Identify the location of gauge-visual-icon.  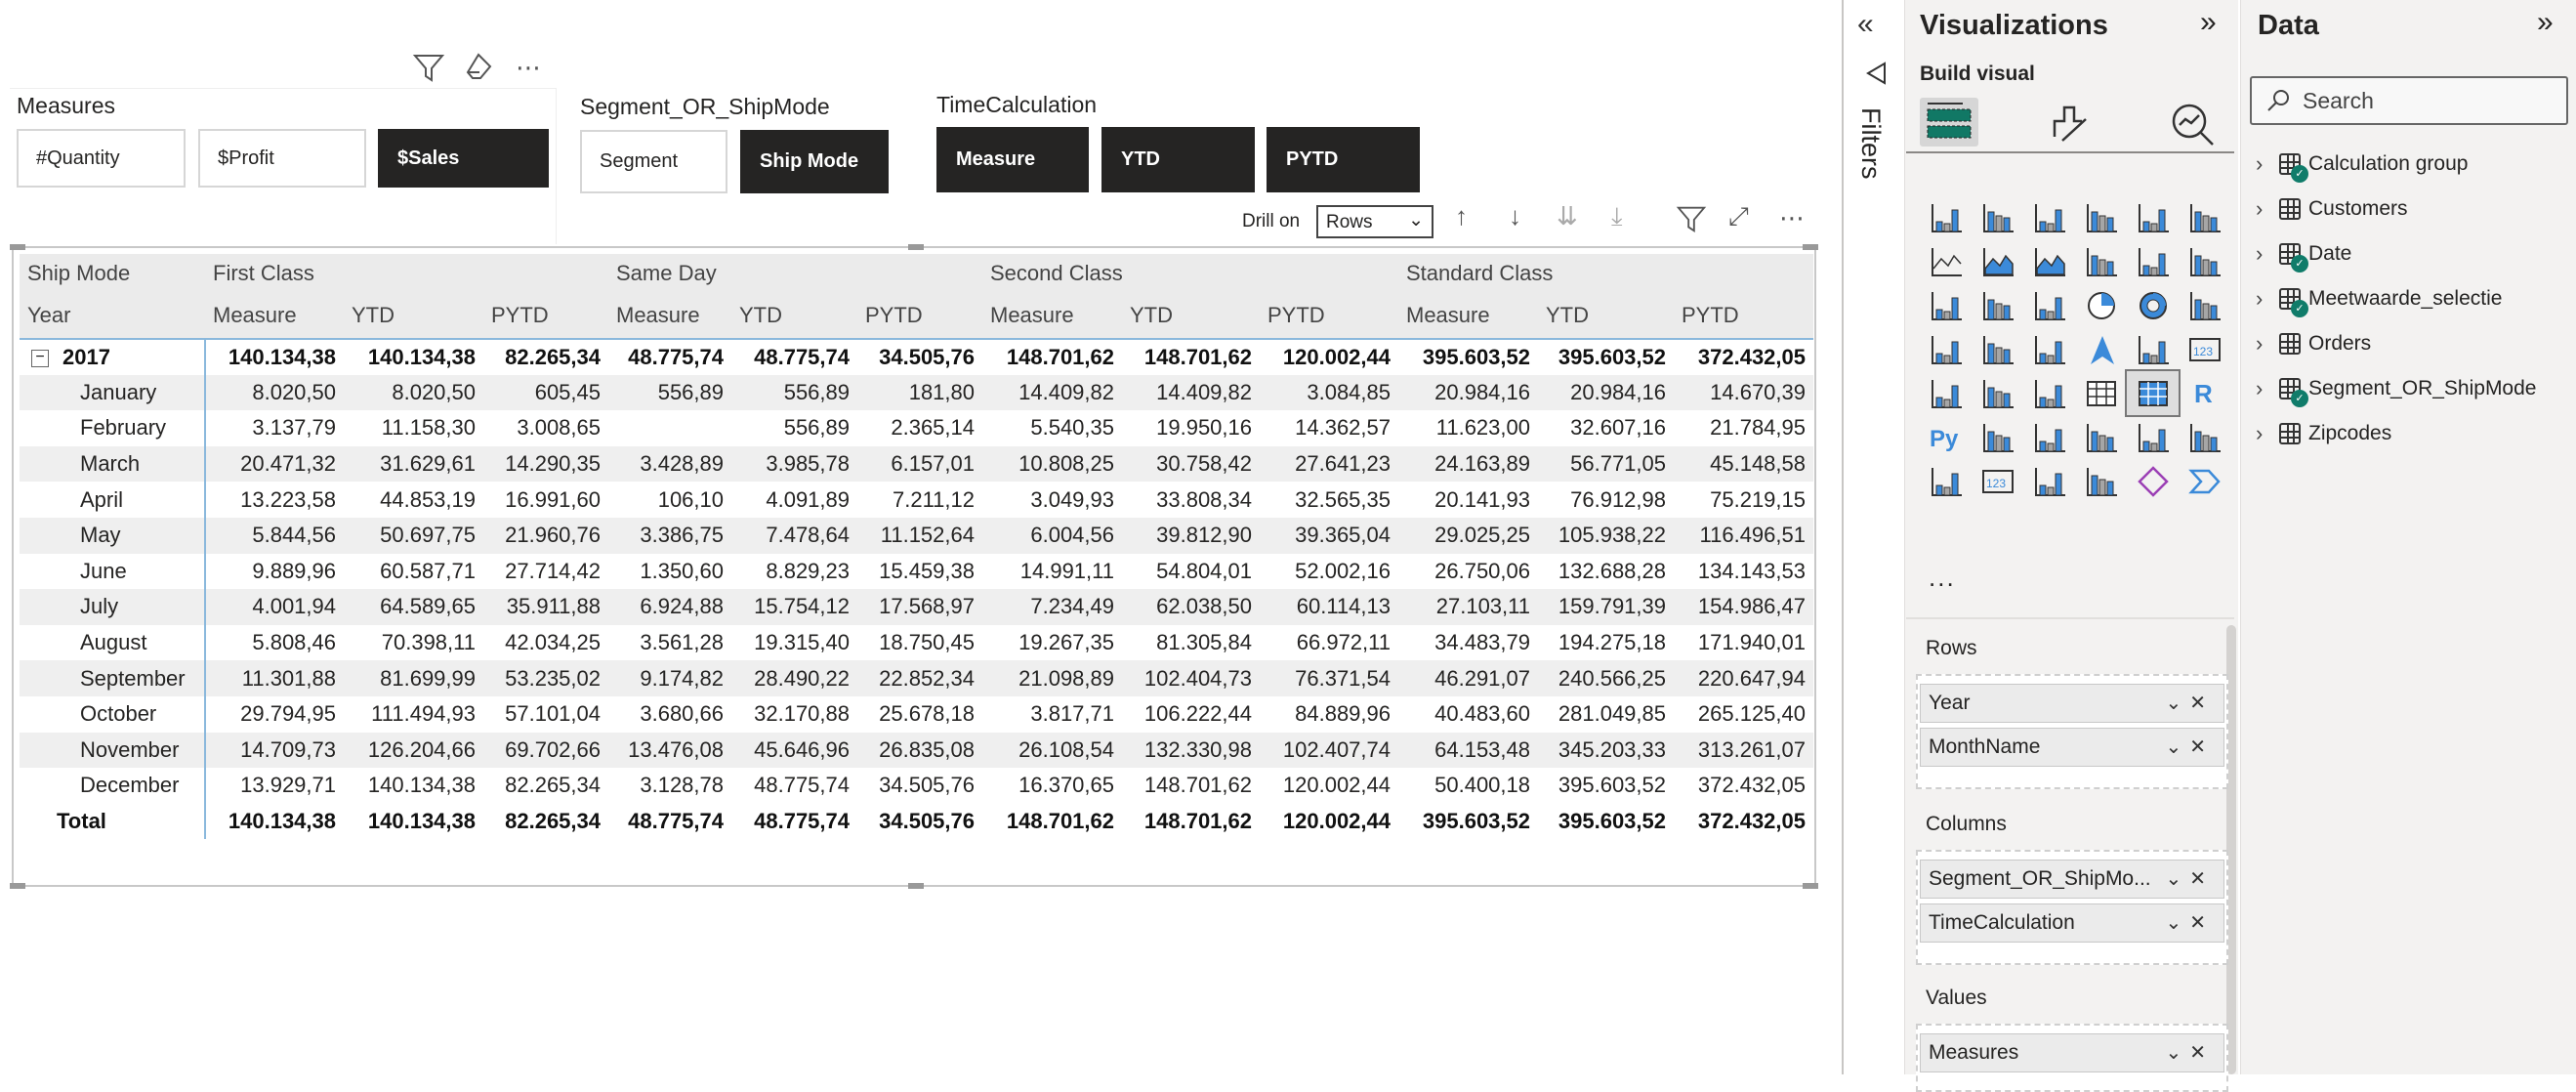
(2153, 349).